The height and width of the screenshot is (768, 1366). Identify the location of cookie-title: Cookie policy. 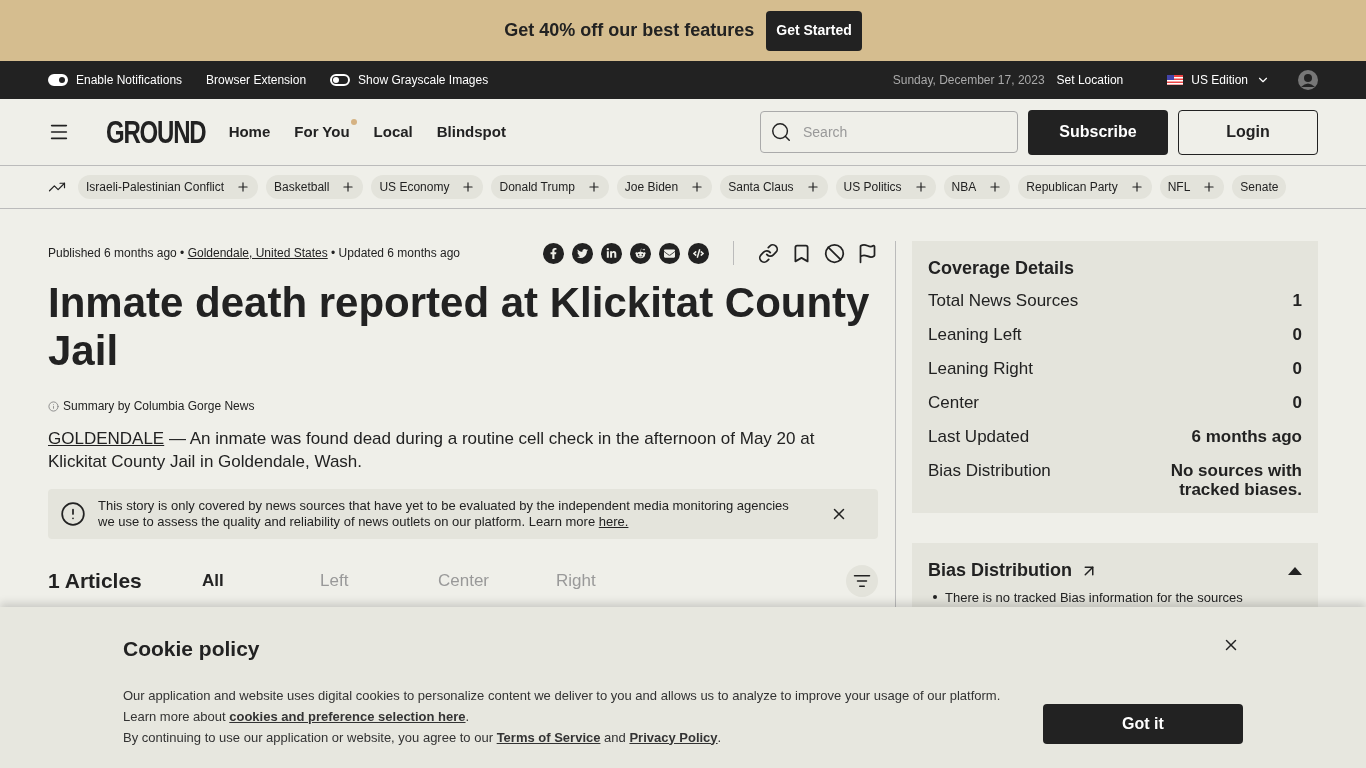
(192, 649).